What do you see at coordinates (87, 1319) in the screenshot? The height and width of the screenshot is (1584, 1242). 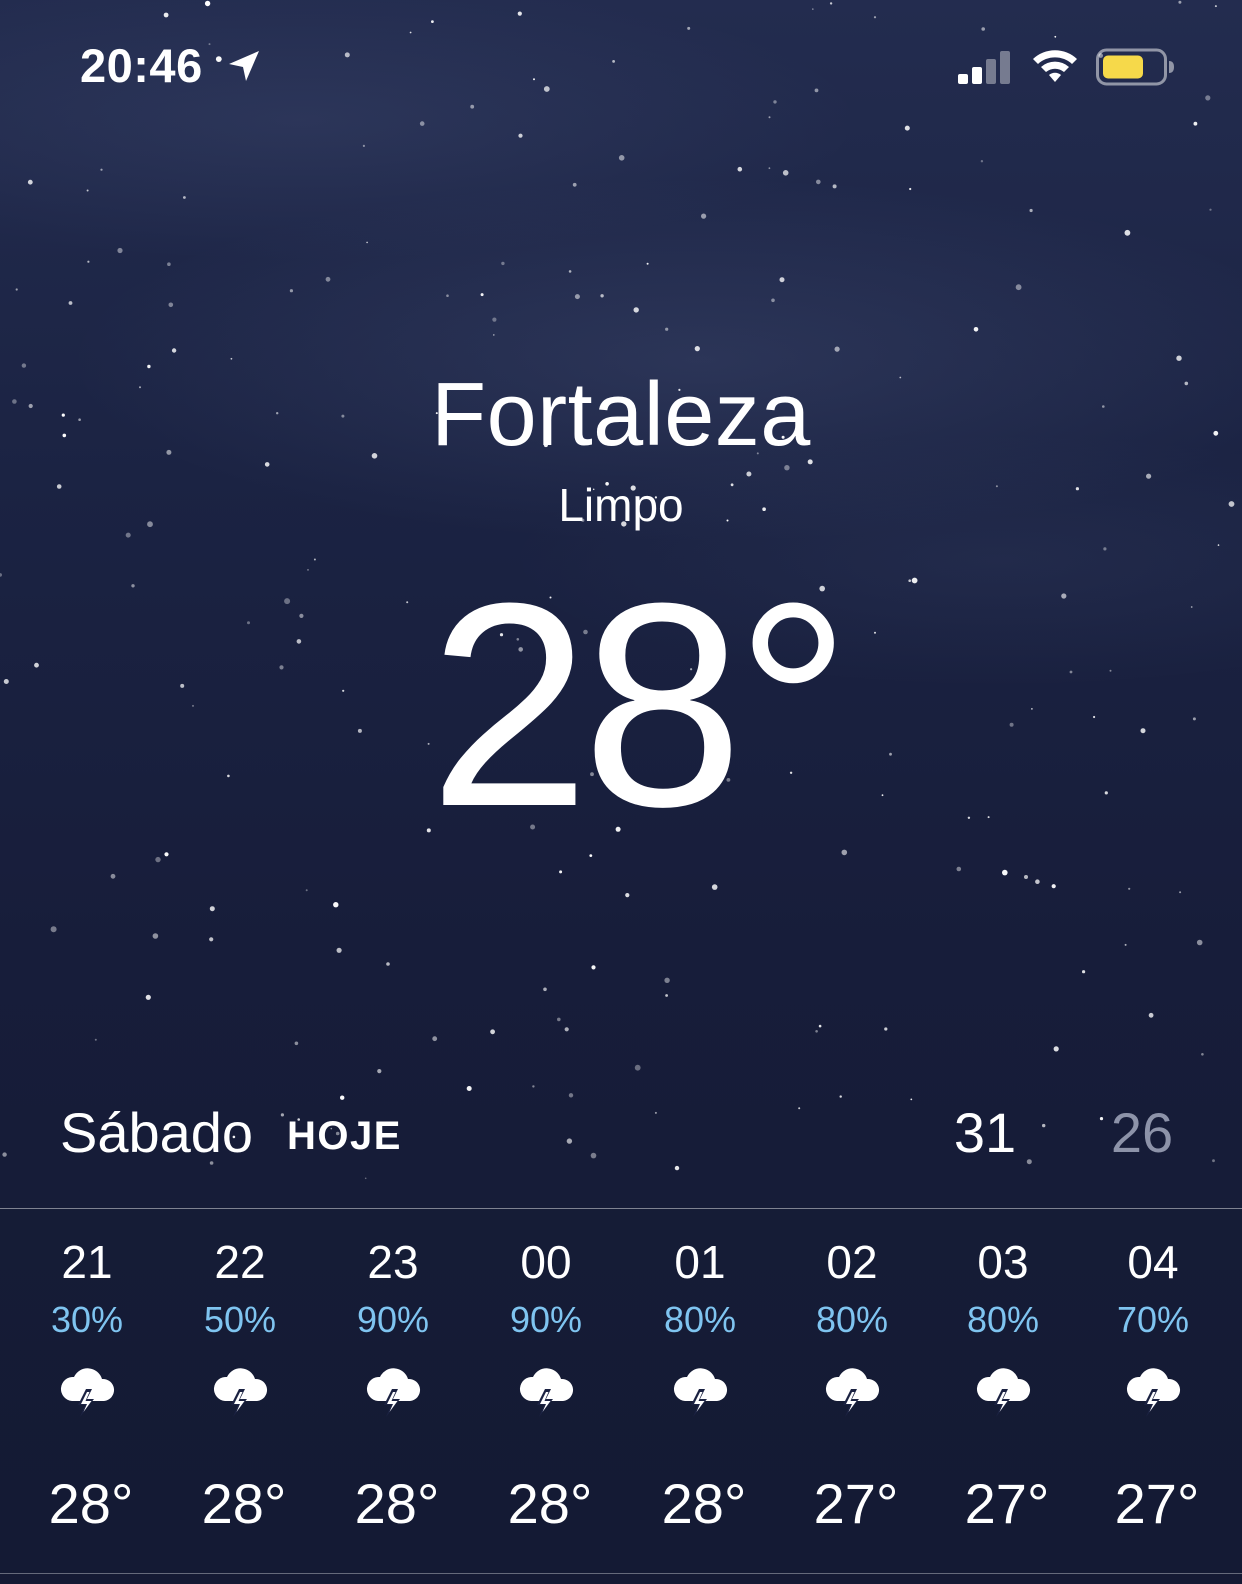 I see `rain-chance: 30%` at bounding box center [87, 1319].